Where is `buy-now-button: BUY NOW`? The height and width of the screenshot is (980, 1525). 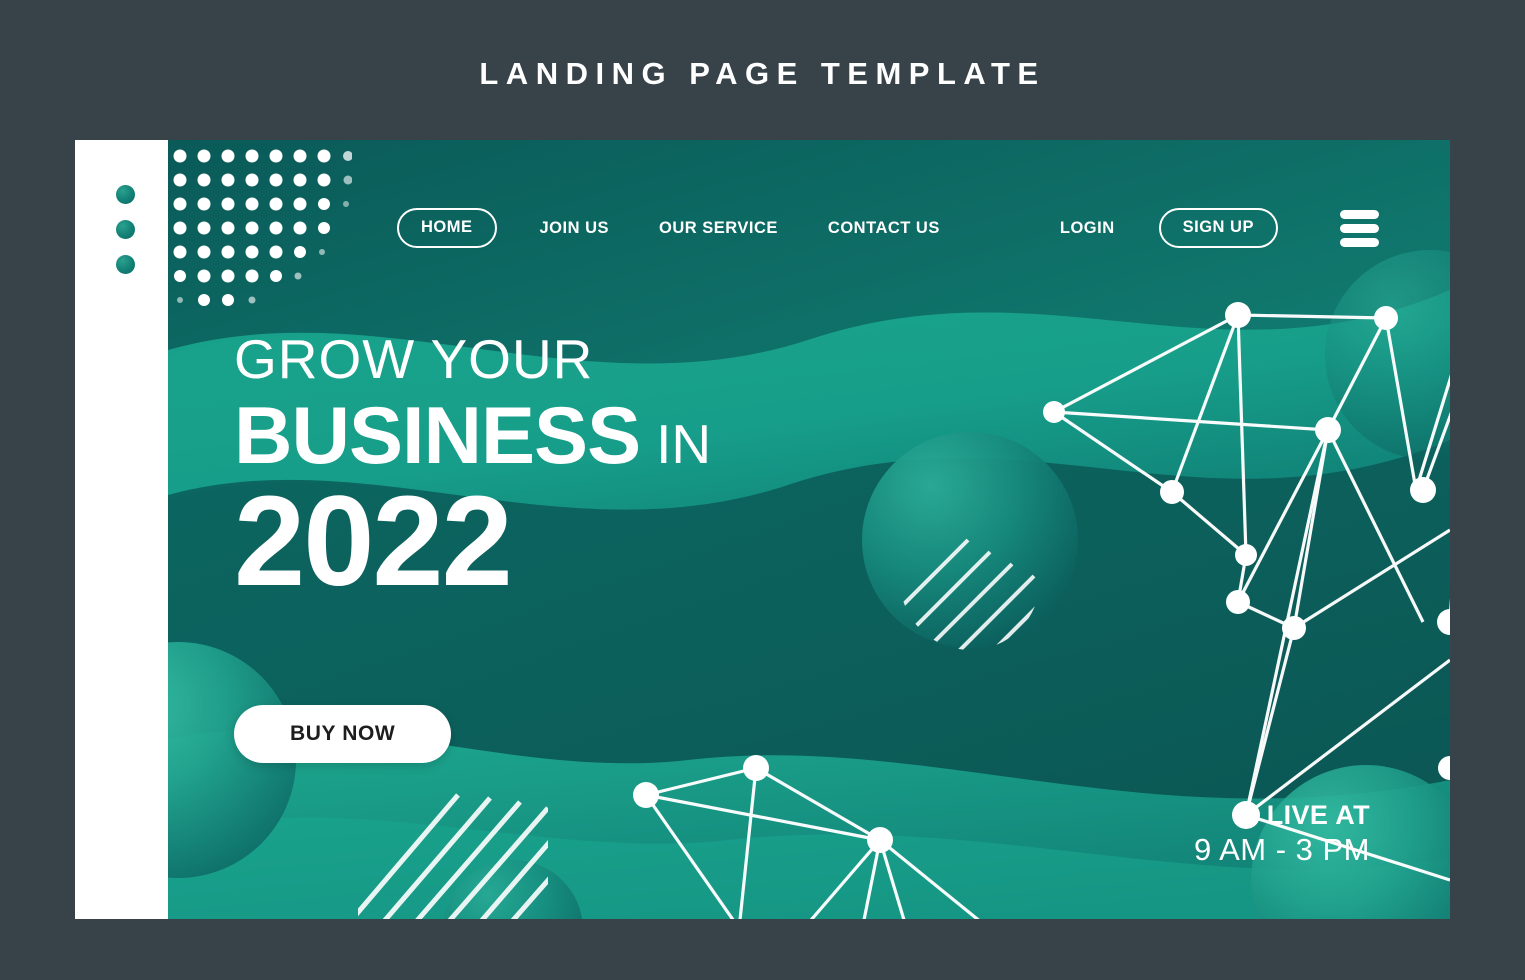
buy-now-button: BUY NOW is located at coordinates (343, 734).